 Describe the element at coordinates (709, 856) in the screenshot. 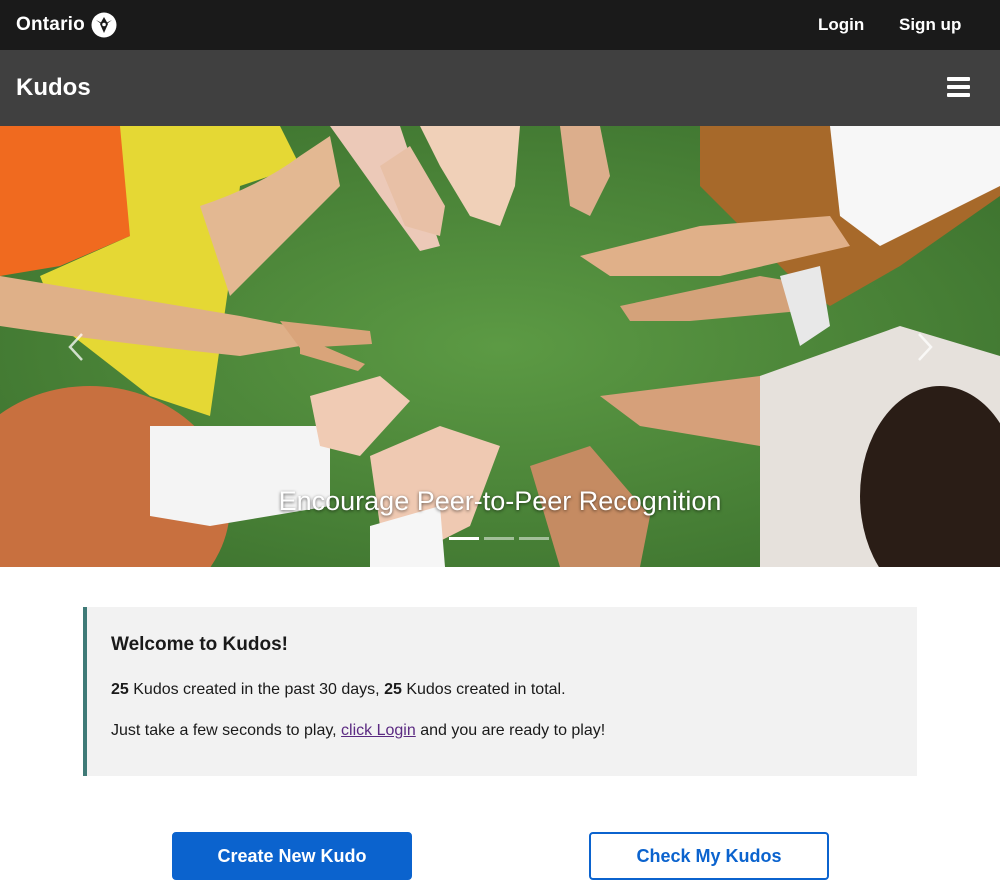

I see `check-my-kudos-button: Check My Kudos` at that location.